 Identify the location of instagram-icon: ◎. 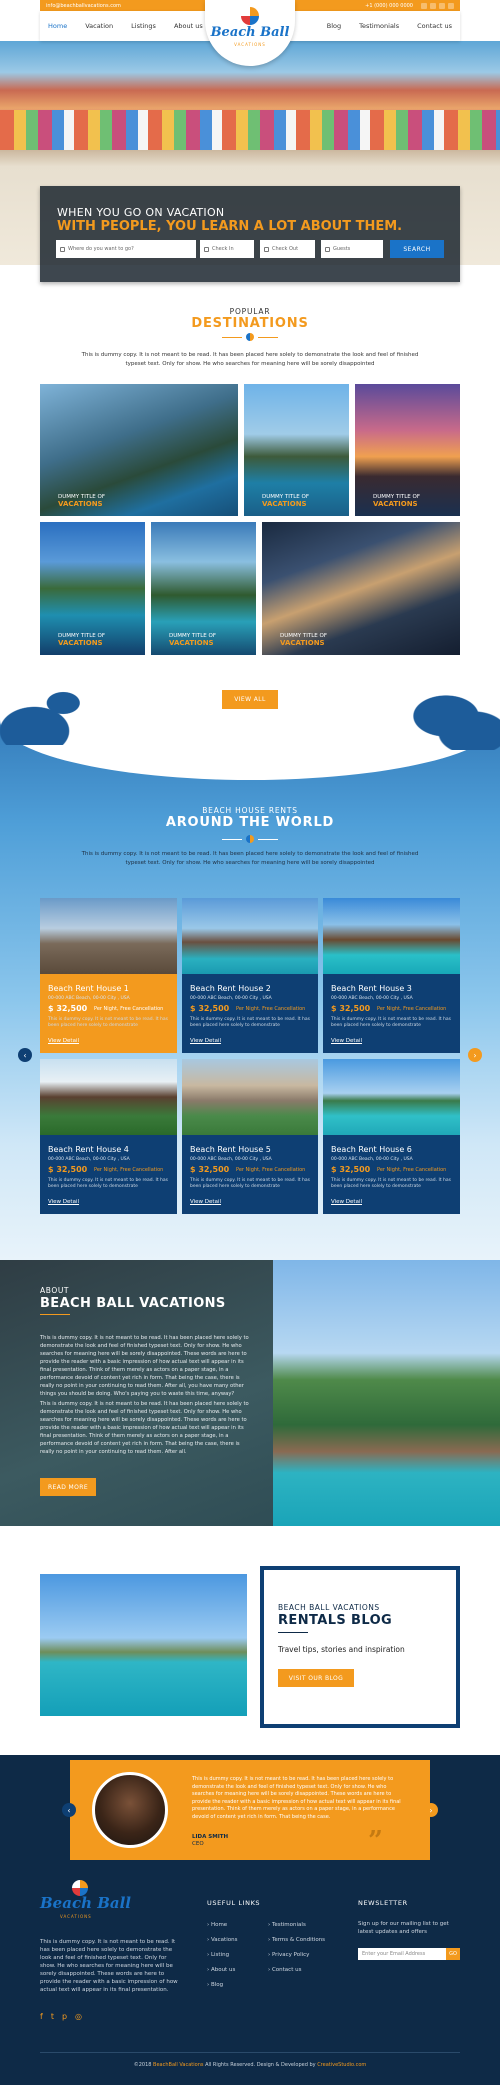
(78, 2016).